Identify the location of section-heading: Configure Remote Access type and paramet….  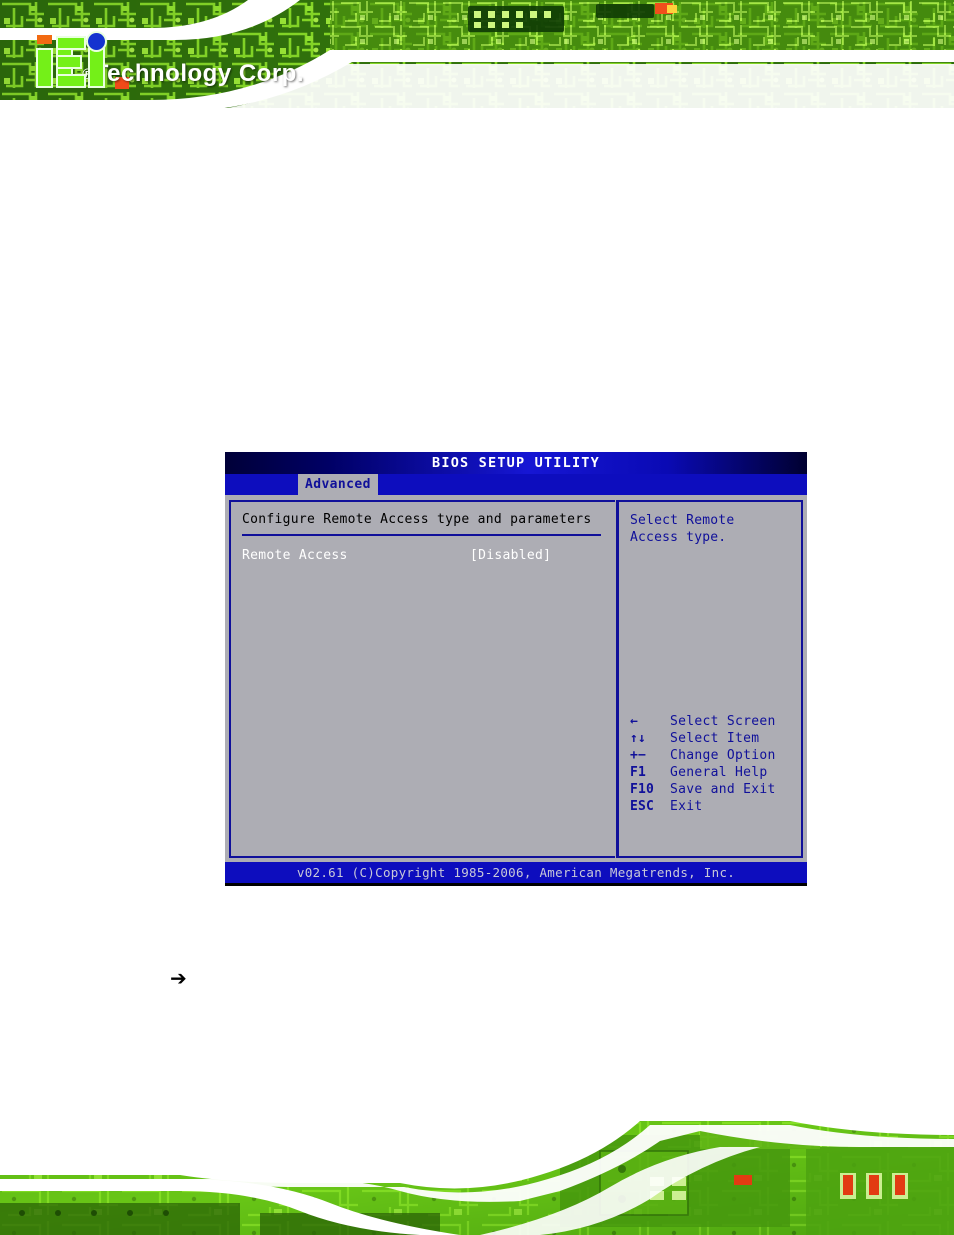
(417, 519).